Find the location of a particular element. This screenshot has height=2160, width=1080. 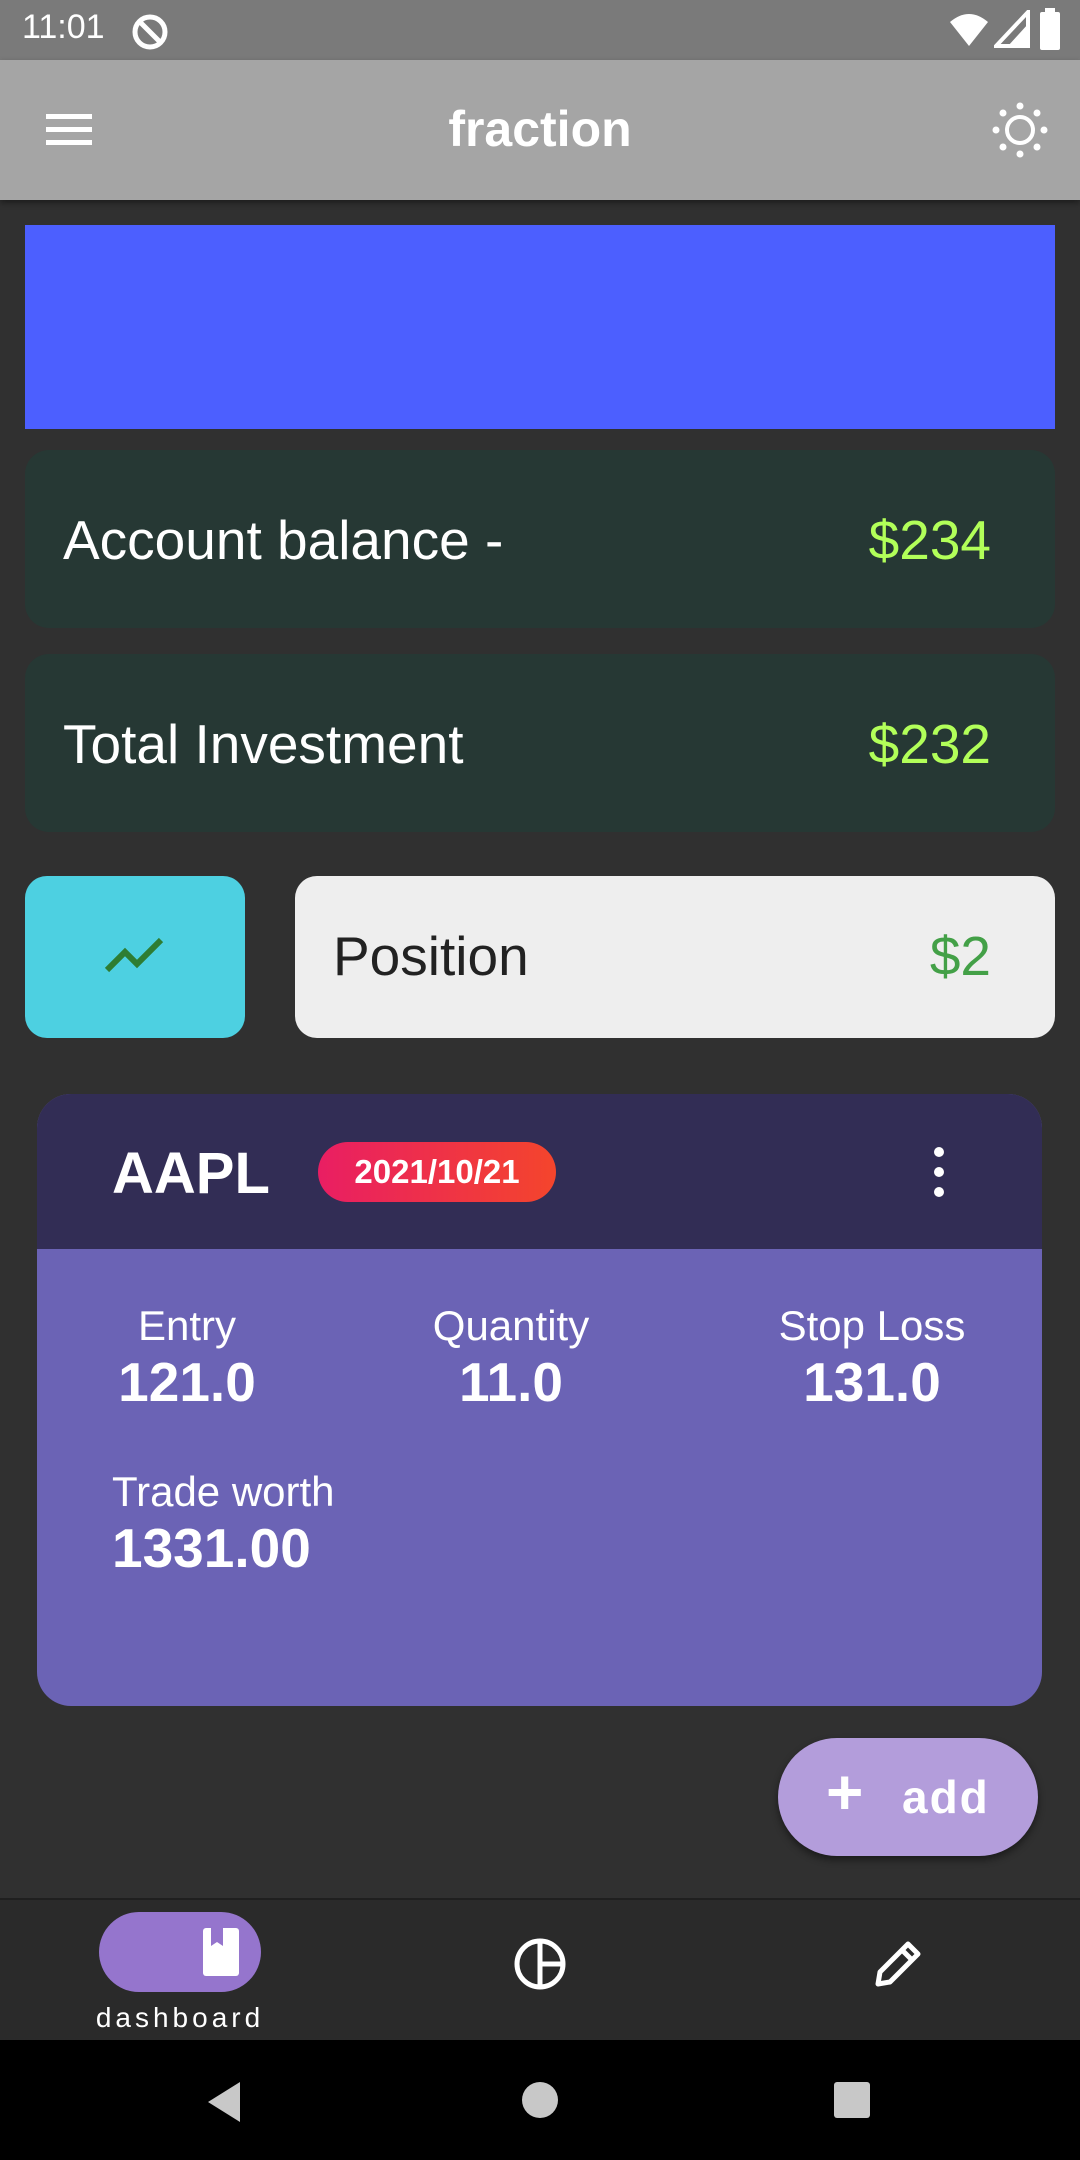

entry-label: Entry is located at coordinates (187, 1325).